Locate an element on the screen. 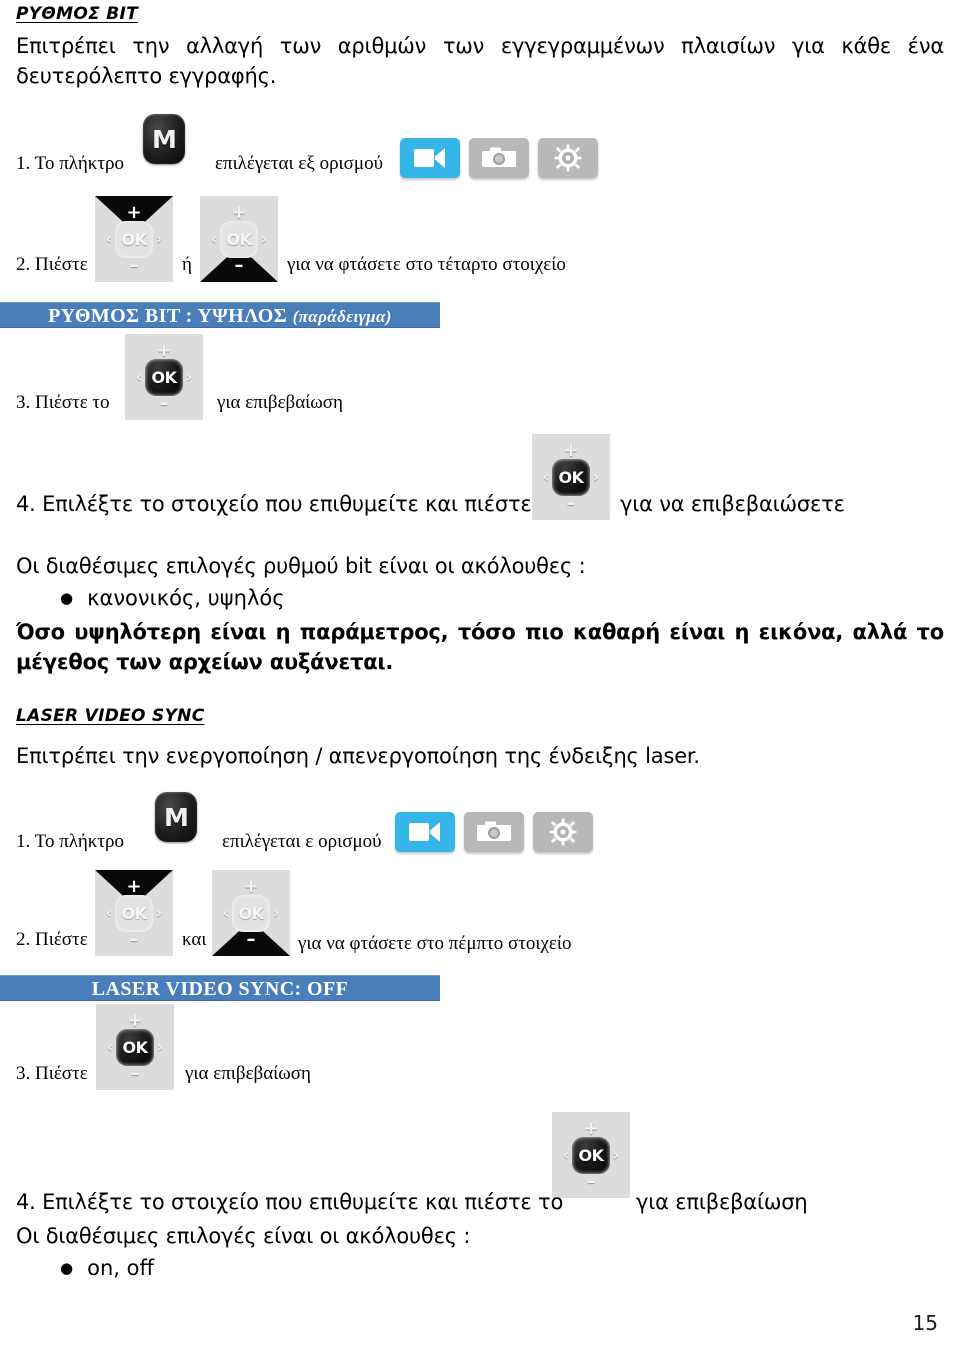 The width and height of the screenshot is (960, 1351). step-2-2-prefix: 2. Πιέστε is located at coordinates (52, 939).